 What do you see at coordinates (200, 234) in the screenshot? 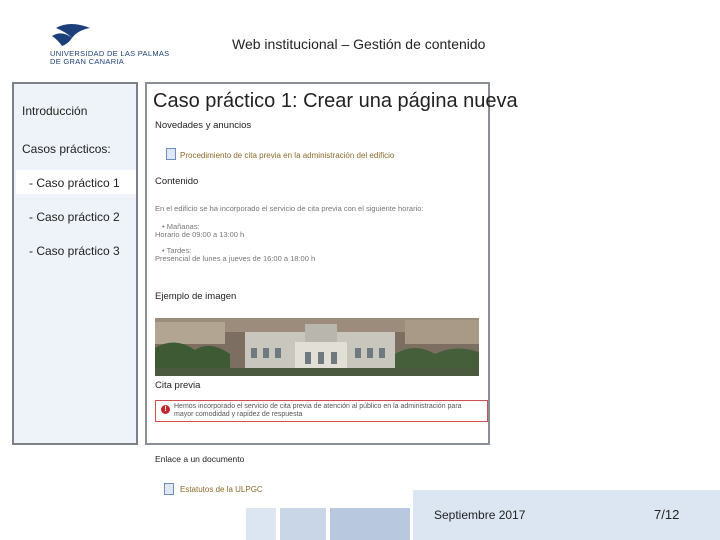
I see `morning-text: Horario de 09:00 a 13:00 h` at bounding box center [200, 234].